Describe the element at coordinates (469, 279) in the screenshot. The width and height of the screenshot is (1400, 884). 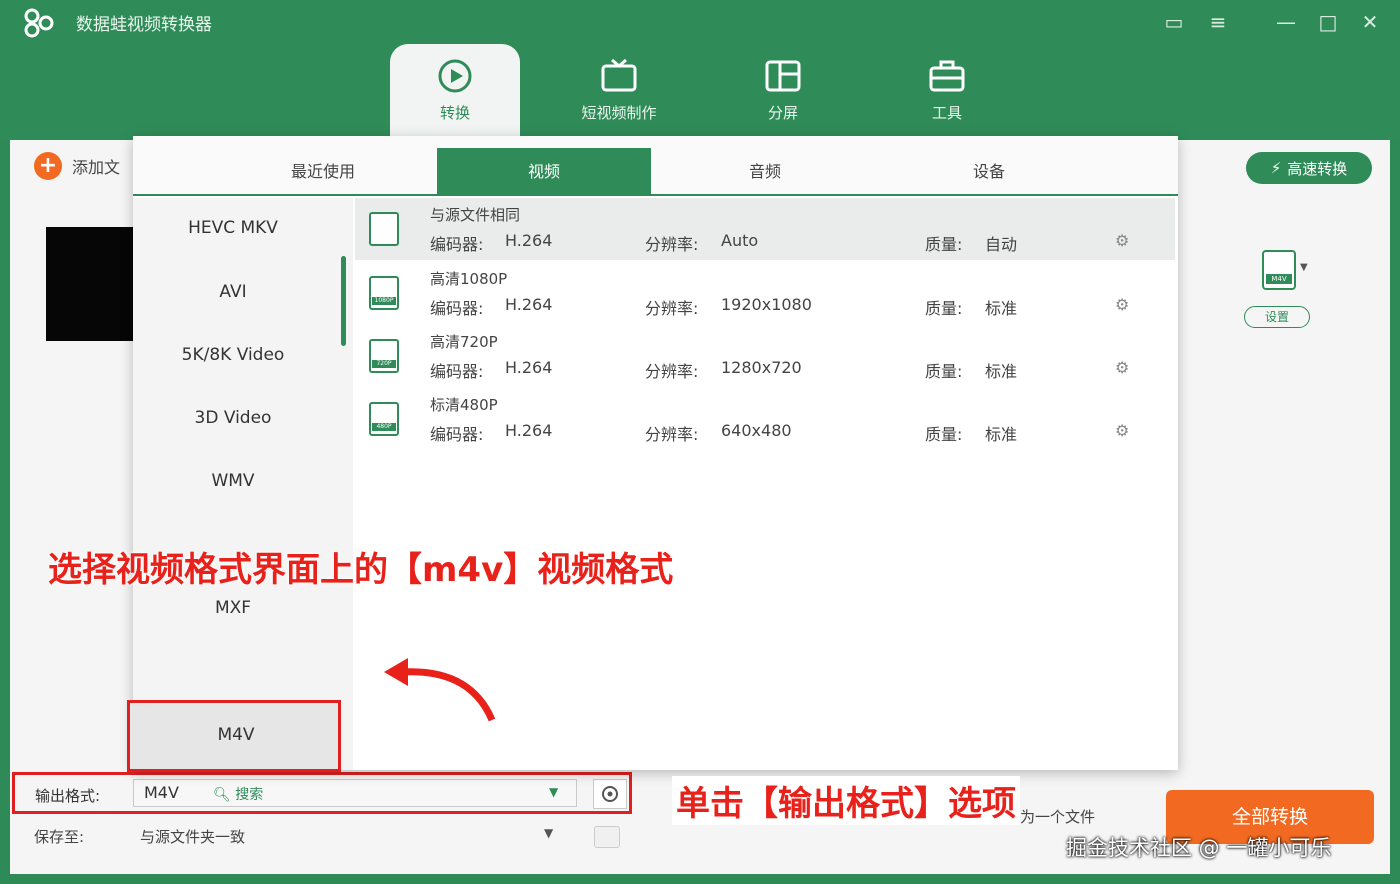
I see `preset-name: 高清1080P` at that location.